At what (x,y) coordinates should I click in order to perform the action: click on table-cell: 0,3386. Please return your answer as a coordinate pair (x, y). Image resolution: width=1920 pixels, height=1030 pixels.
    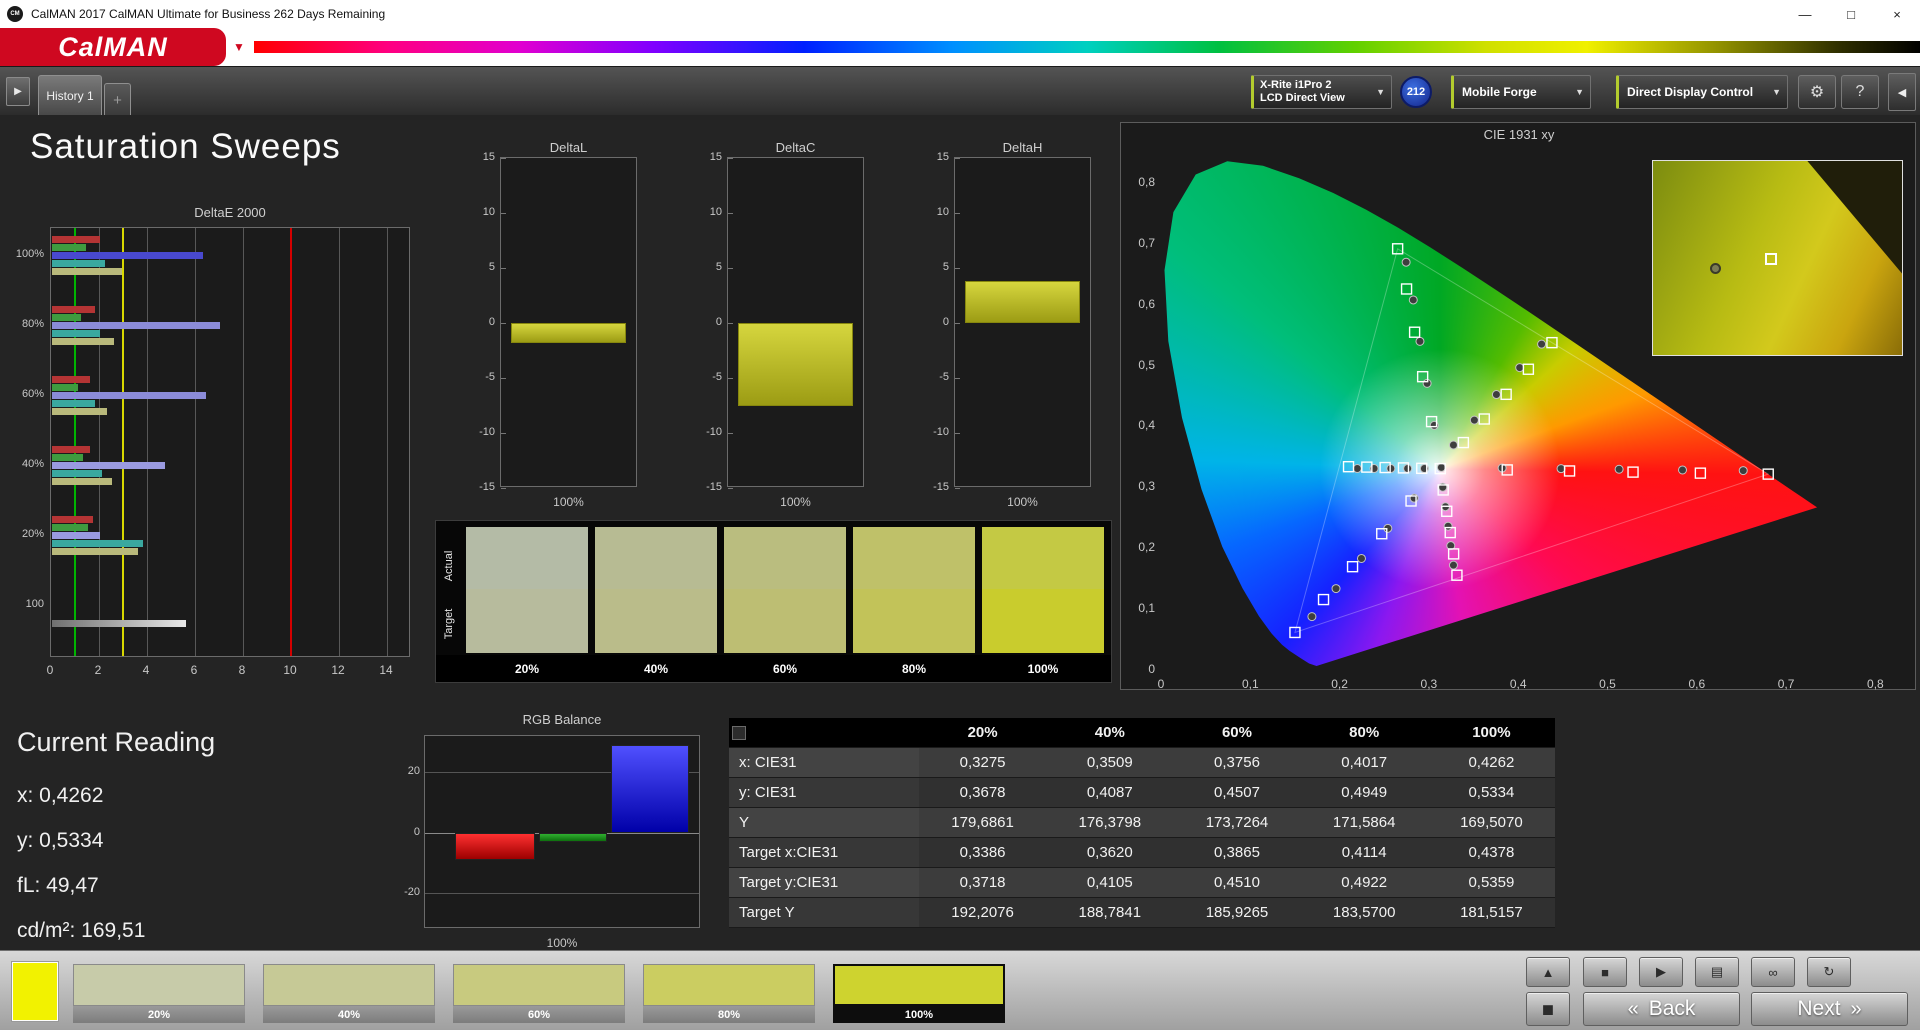
    Looking at the image, I should click on (983, 853).